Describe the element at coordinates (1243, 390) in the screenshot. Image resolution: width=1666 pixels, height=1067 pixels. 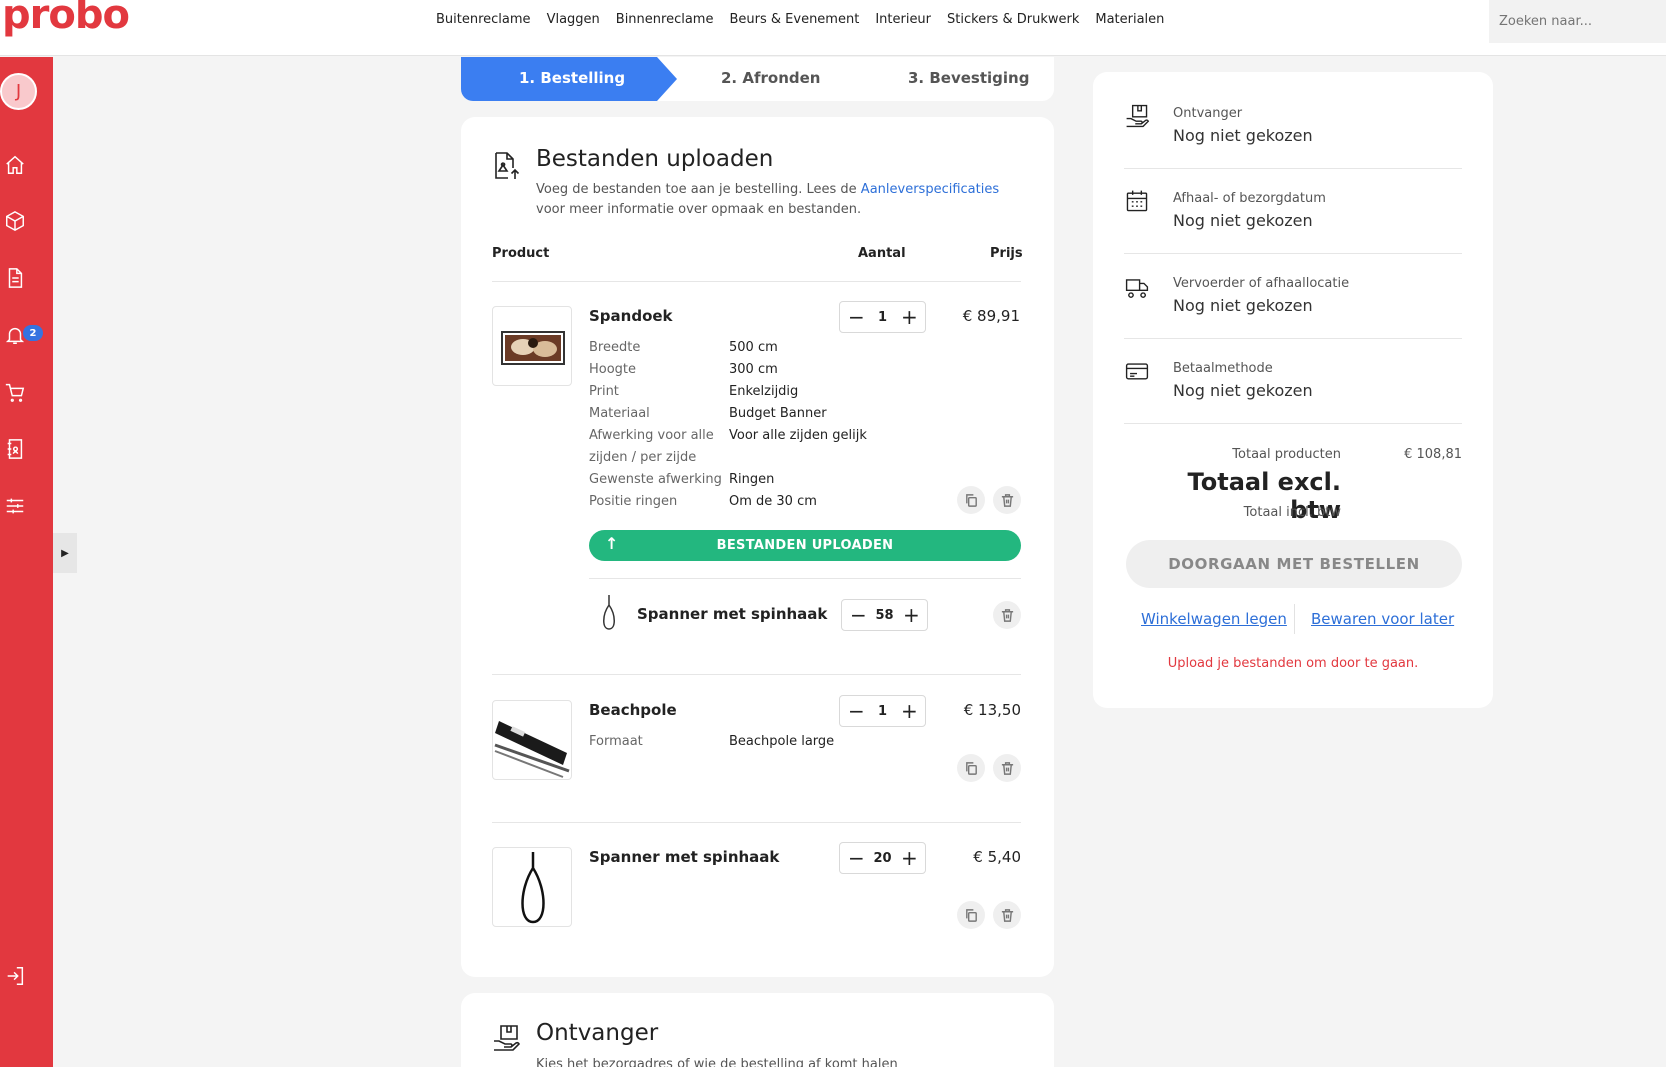
I see `summary-value-payment: Nog niet gekozen` at that location.